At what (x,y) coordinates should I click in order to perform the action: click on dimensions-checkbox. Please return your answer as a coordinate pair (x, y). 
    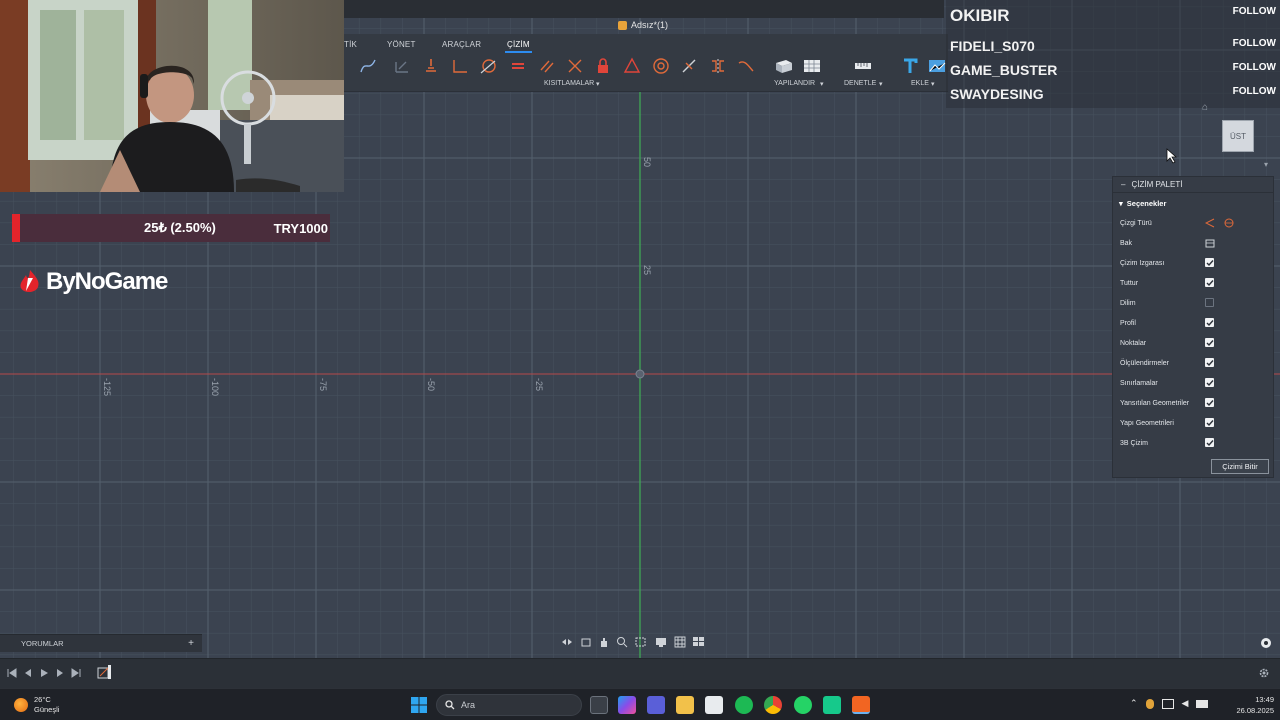
    Looking at the image, I should click on (1209, 362).